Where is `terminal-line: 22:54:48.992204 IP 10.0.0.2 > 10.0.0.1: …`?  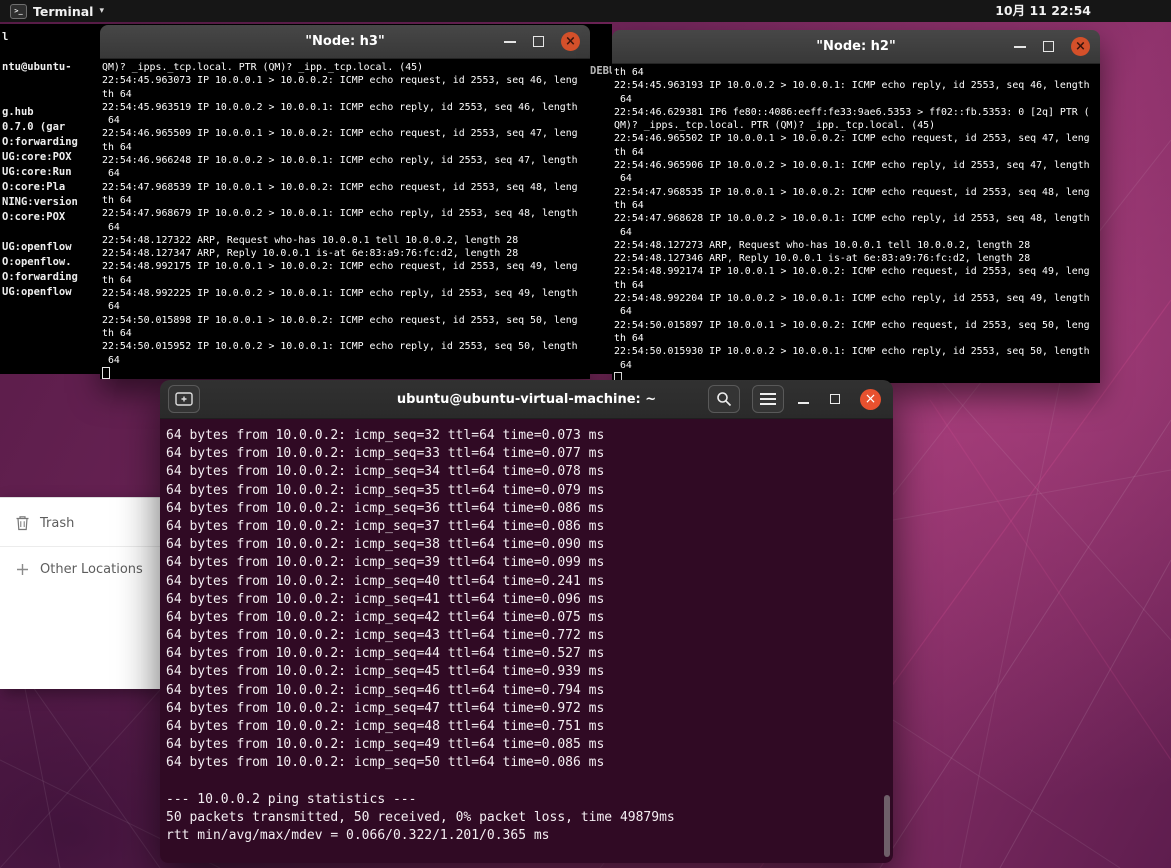 terminal-line: 22:54:48.992204 IP 10.0.0.2 > 10.0.0.1: … is located at coordinates (852, 299).